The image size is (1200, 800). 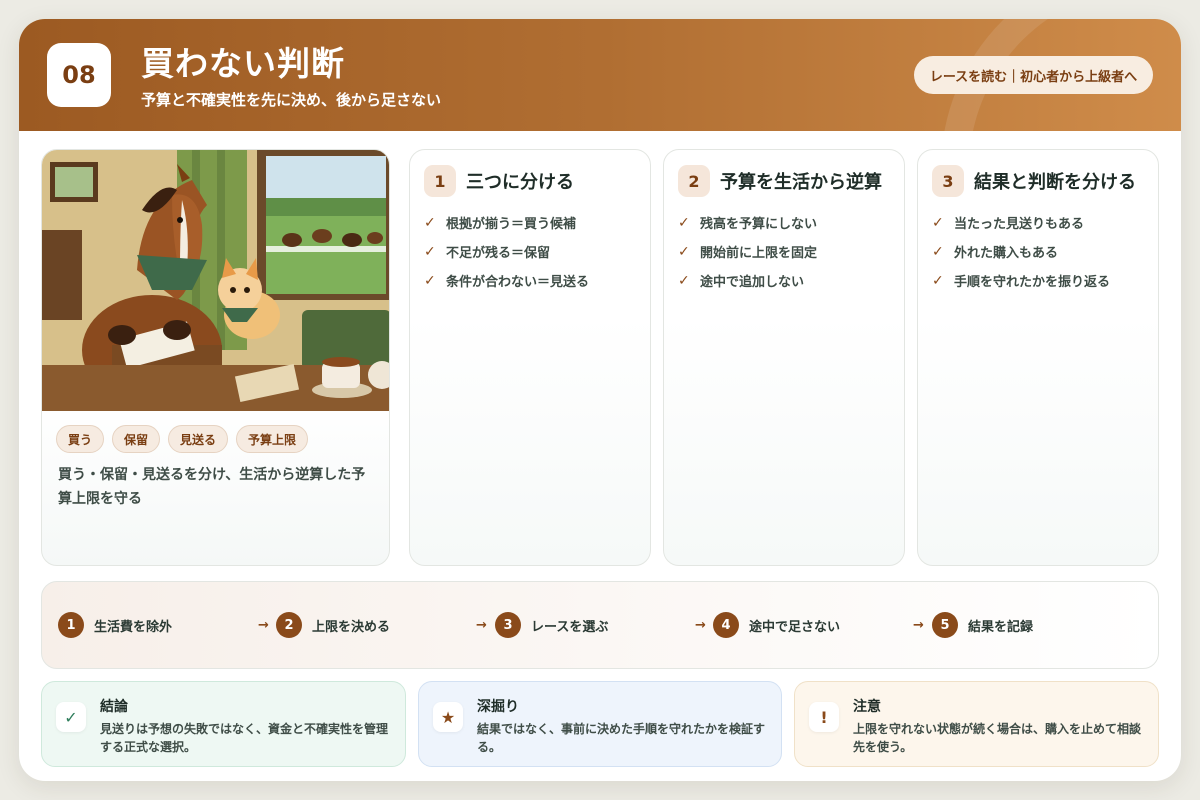 I want to click on illustration-description: 買う・保留・見送るを分け、生活から逆算した予算上限を守る, so click(x=212, y=487).